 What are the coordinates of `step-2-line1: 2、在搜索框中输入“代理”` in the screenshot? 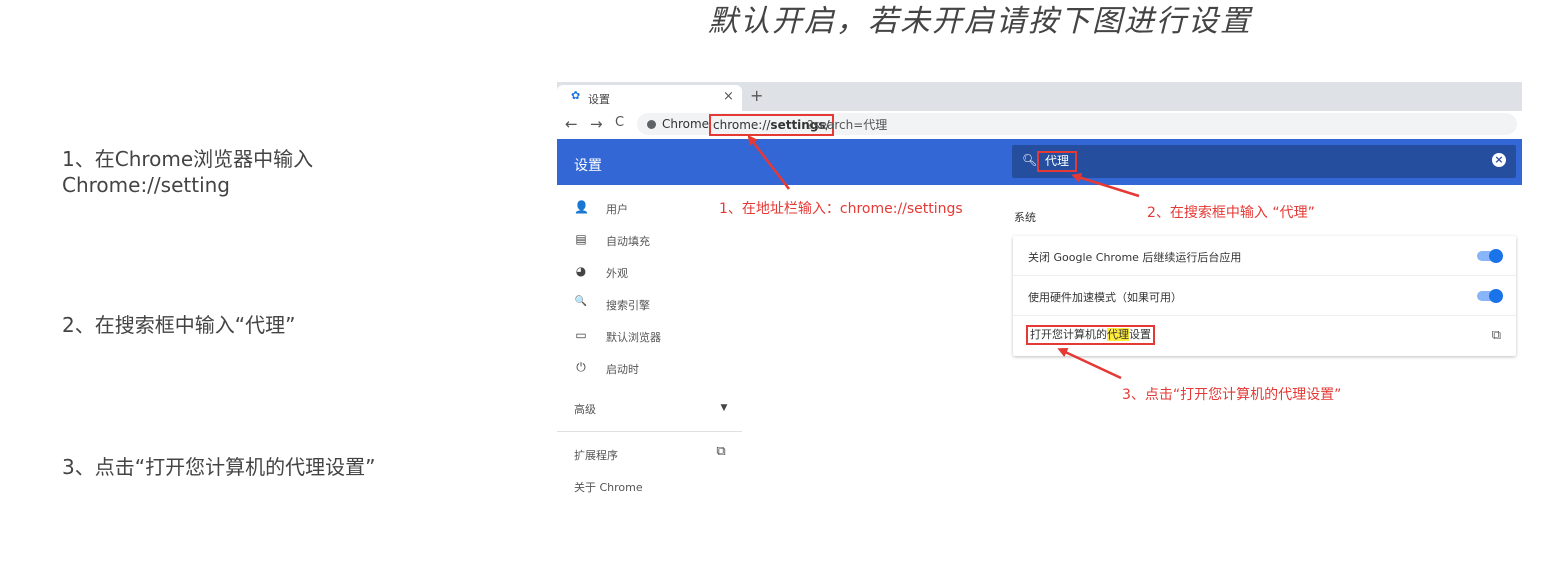 It's located at (179, 325).